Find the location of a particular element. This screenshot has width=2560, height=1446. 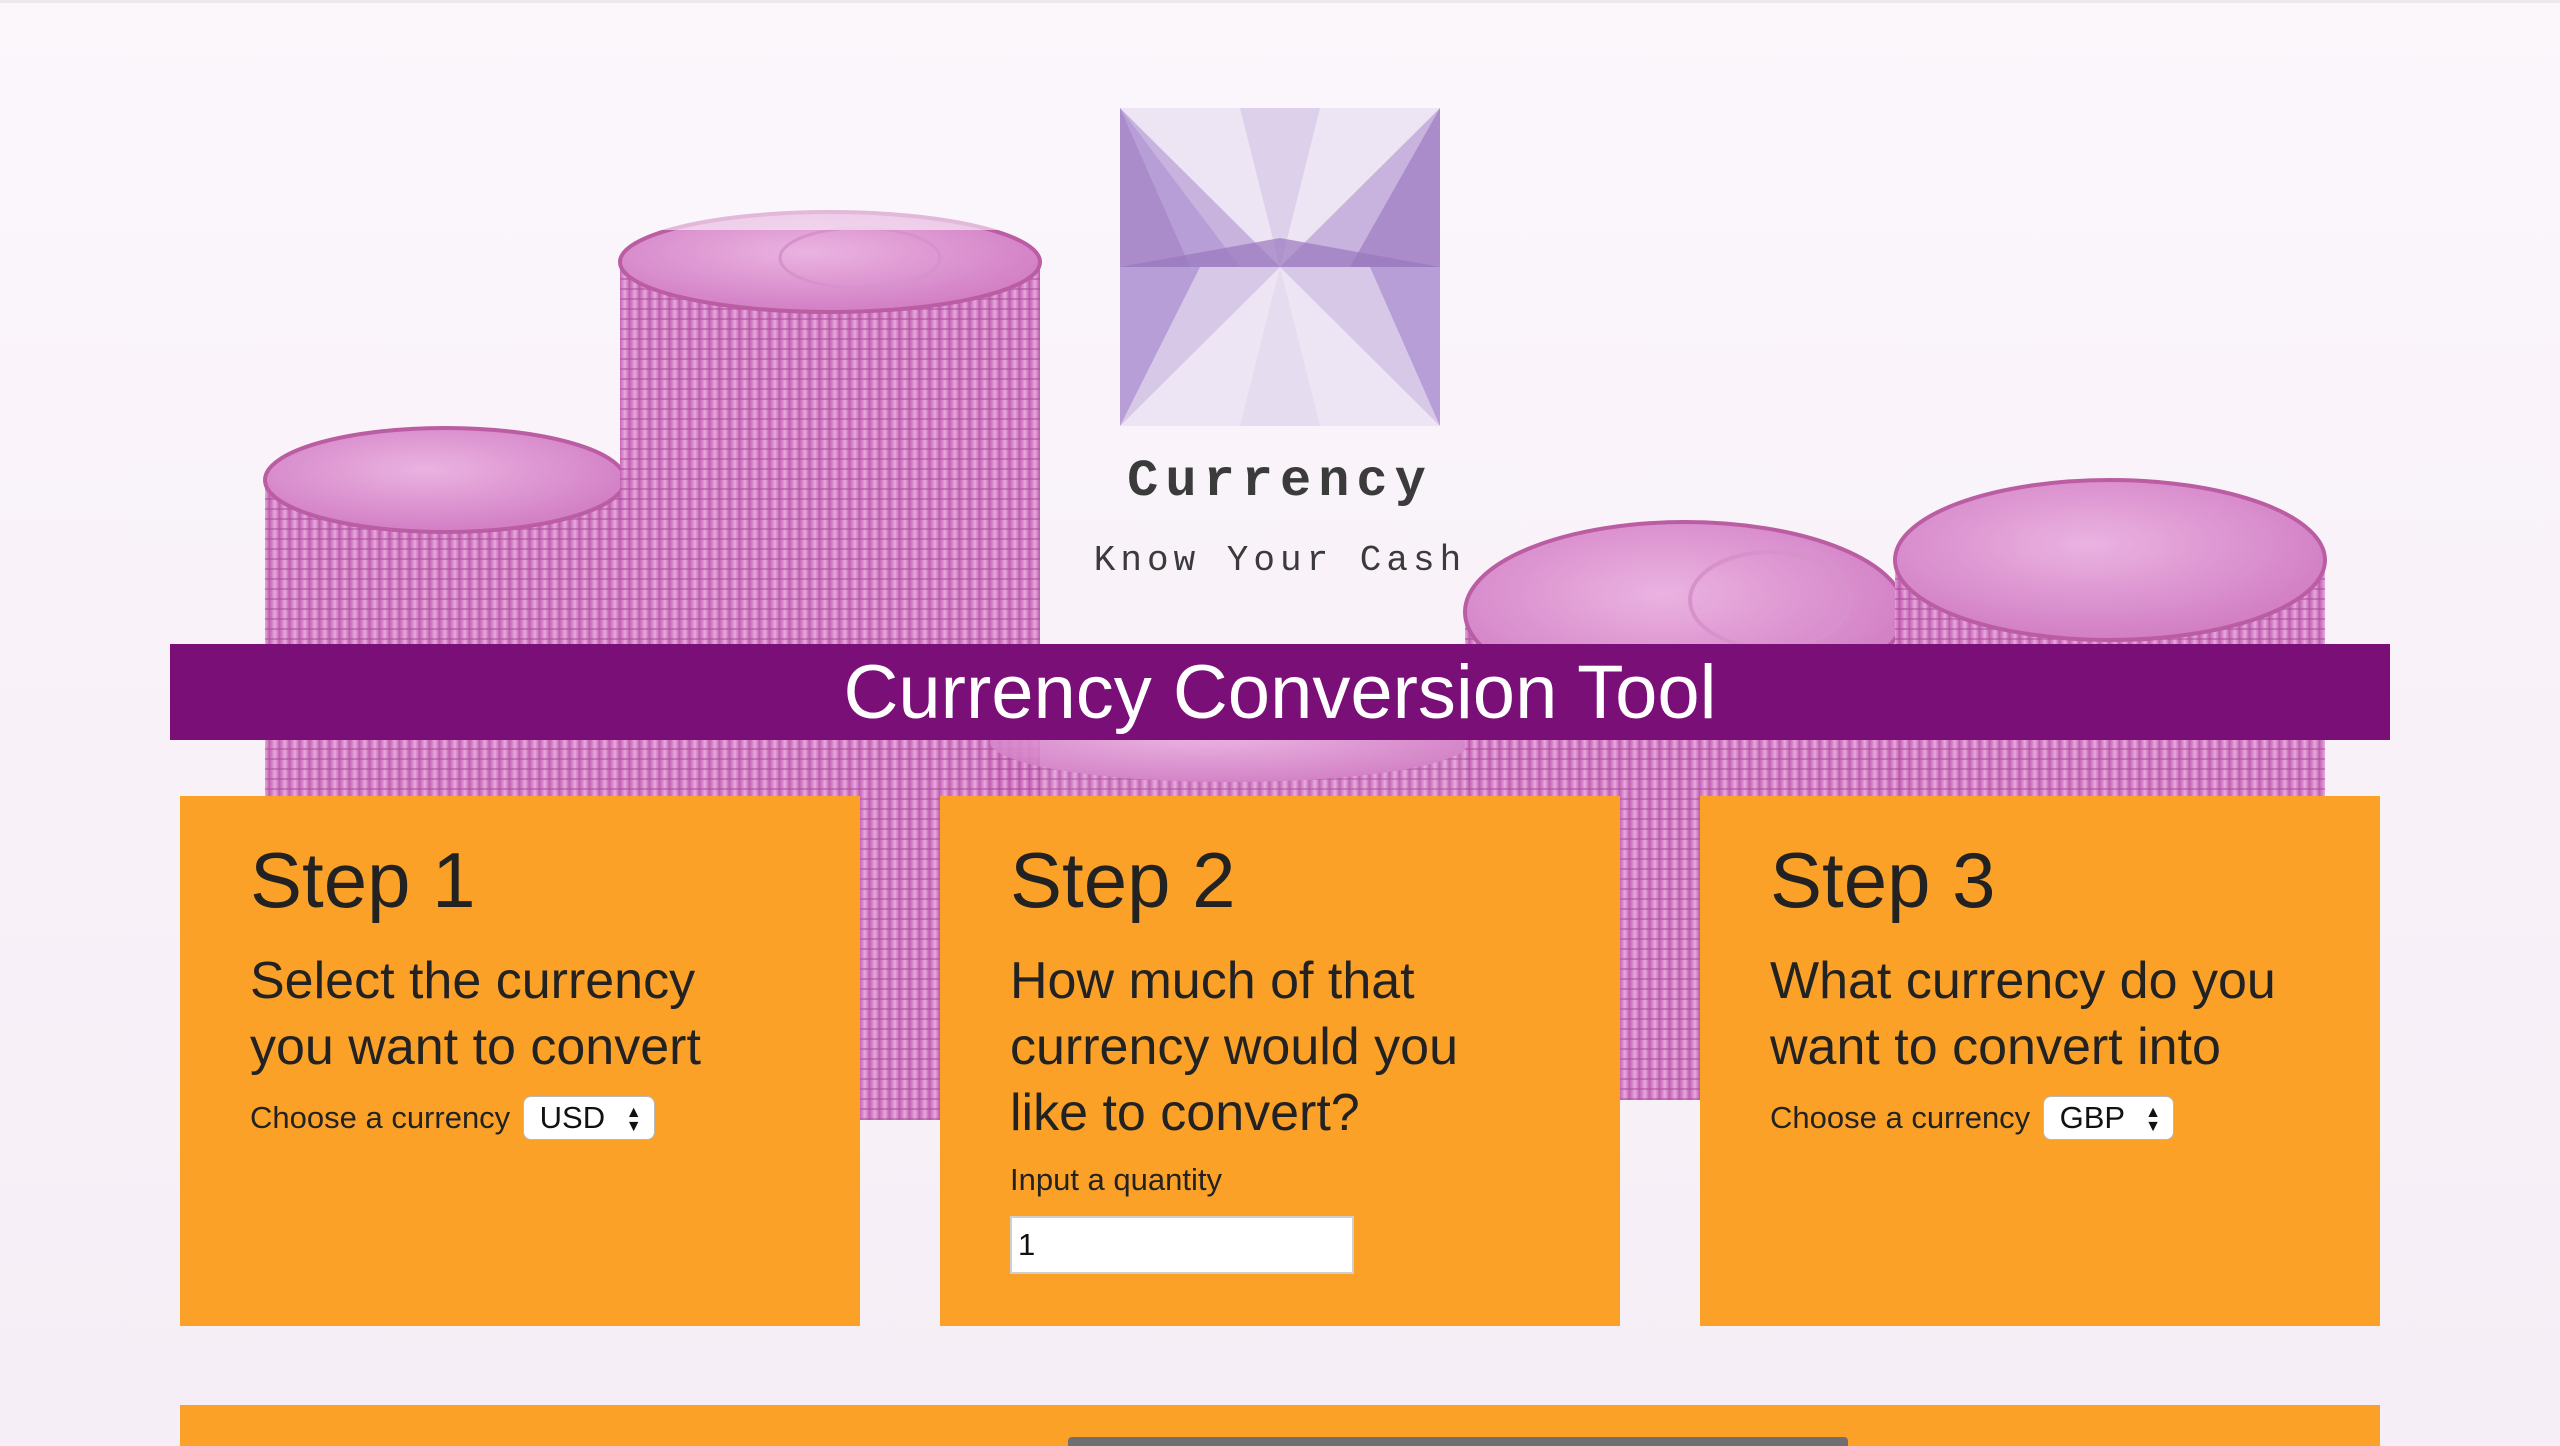

step-2-heading: Step 2 is located at coordinates (1123, 880).